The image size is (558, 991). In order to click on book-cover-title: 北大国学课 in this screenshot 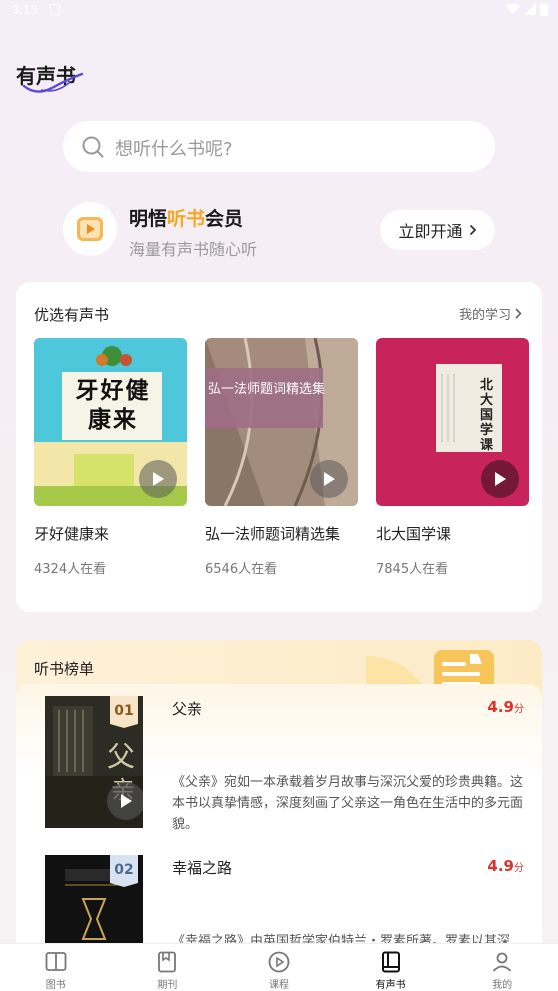, I will do `click(487, 415)`.